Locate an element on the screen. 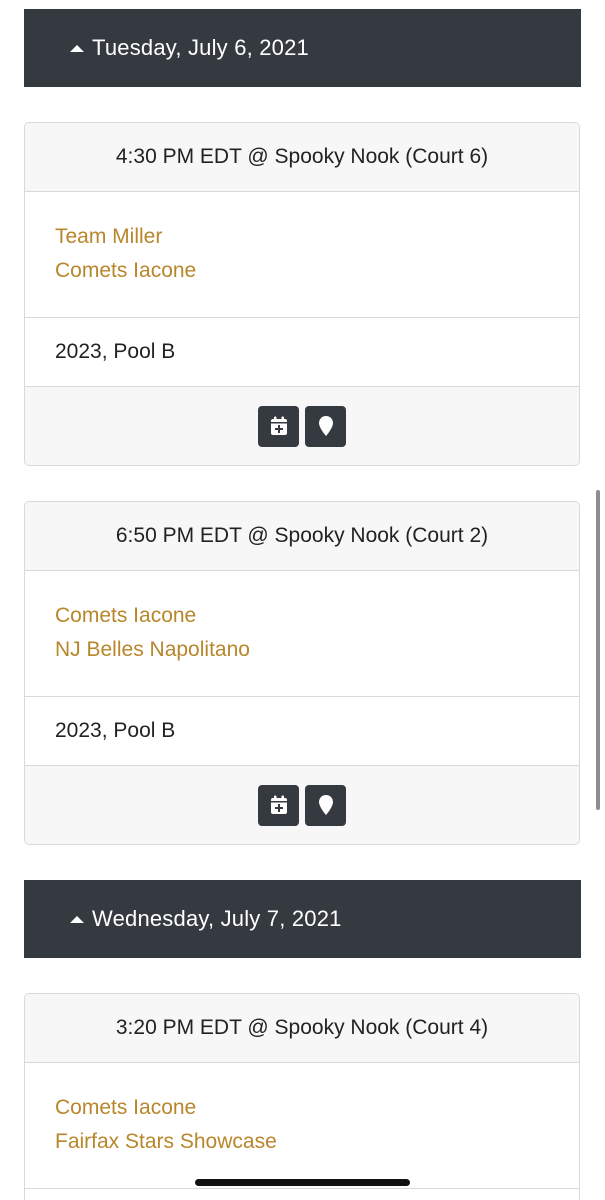 Image resolution: width=605 pixels, height=1200 pixels. home-indicator is located at coordinates (302, 1182).